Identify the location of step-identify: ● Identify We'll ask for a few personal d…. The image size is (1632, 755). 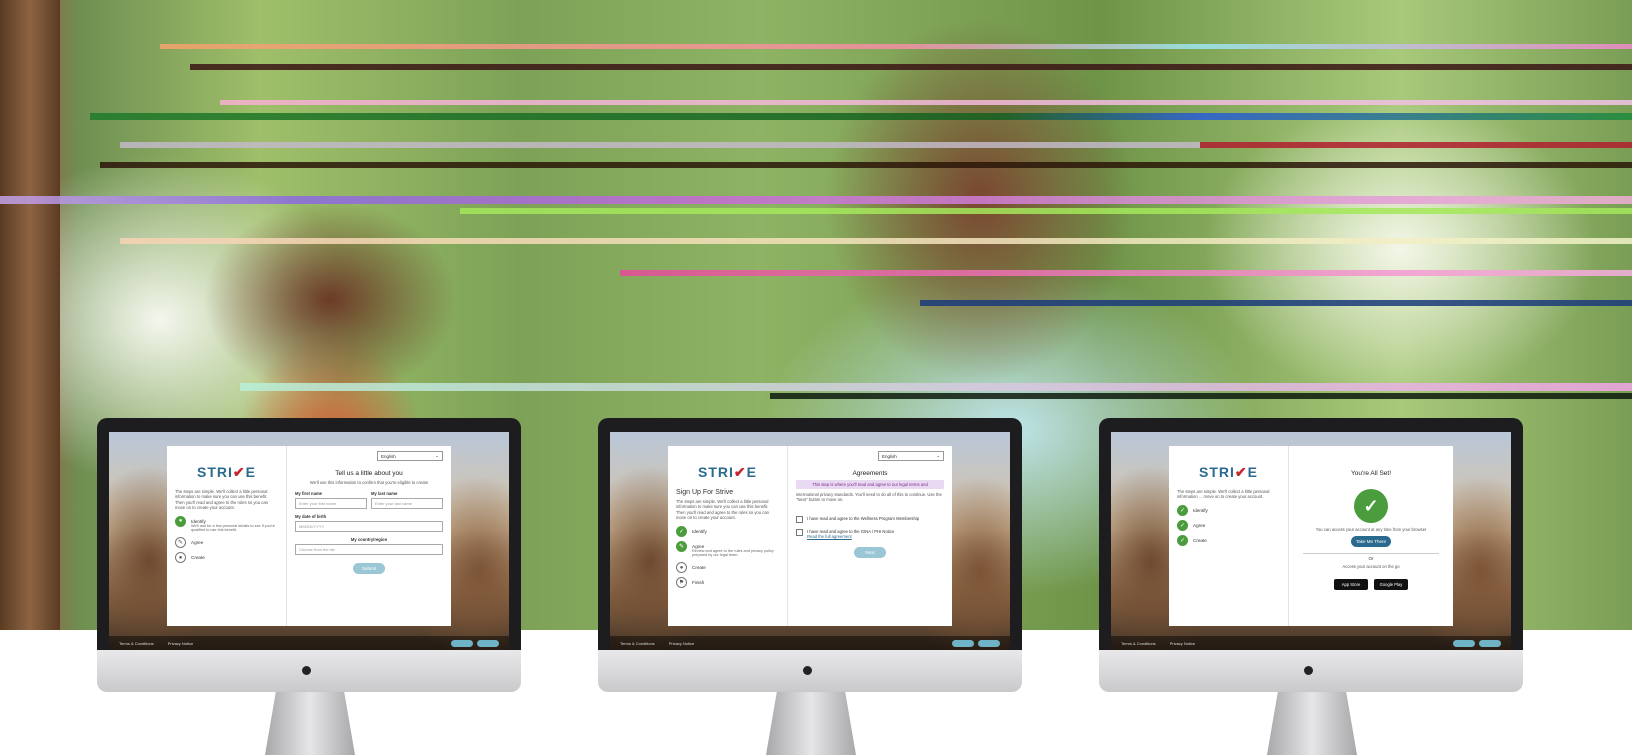
(226, 524).